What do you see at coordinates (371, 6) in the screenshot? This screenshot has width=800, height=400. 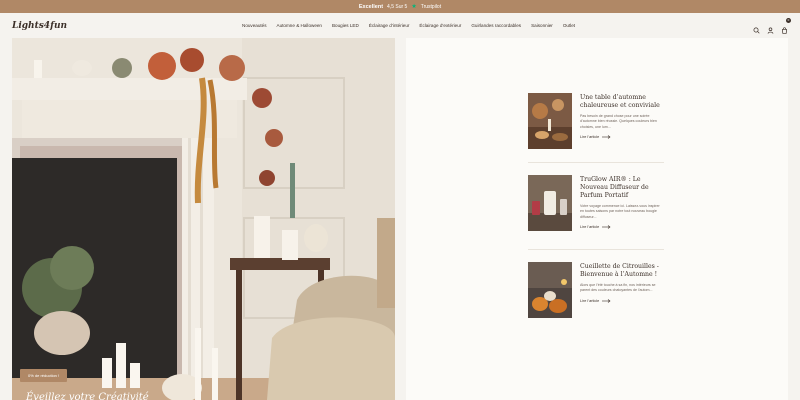 I see `rating-label: Excellent` at bounding box center [371, 6].